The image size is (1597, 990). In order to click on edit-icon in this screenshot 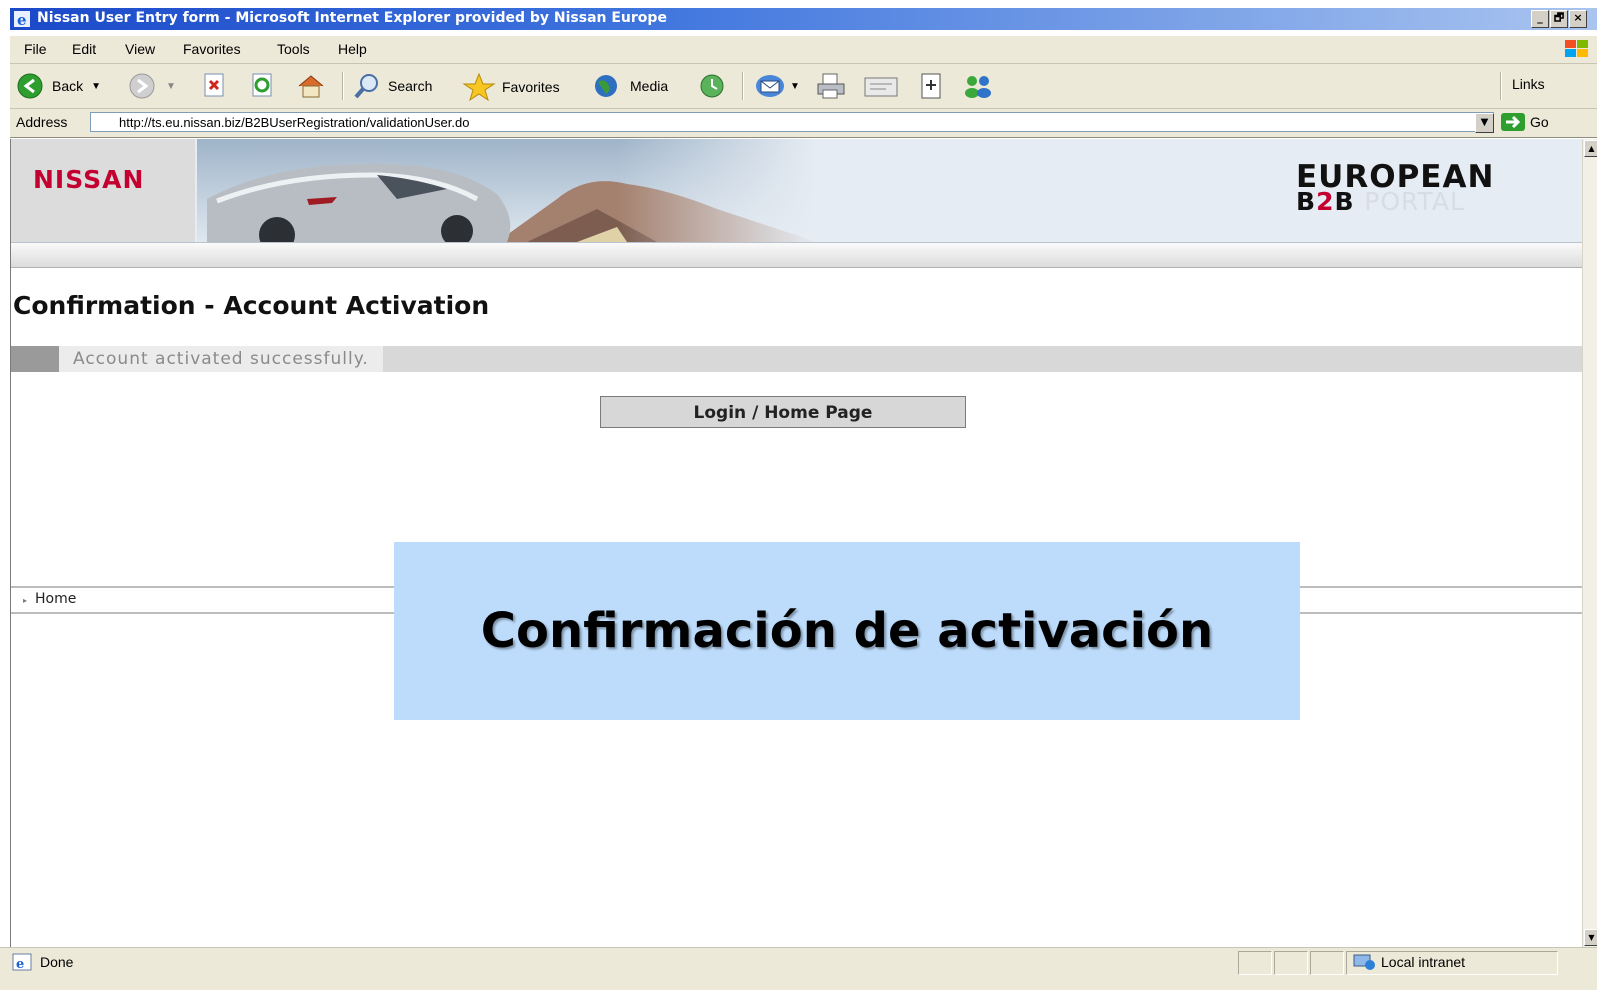, I will do `click(881, 86)`.